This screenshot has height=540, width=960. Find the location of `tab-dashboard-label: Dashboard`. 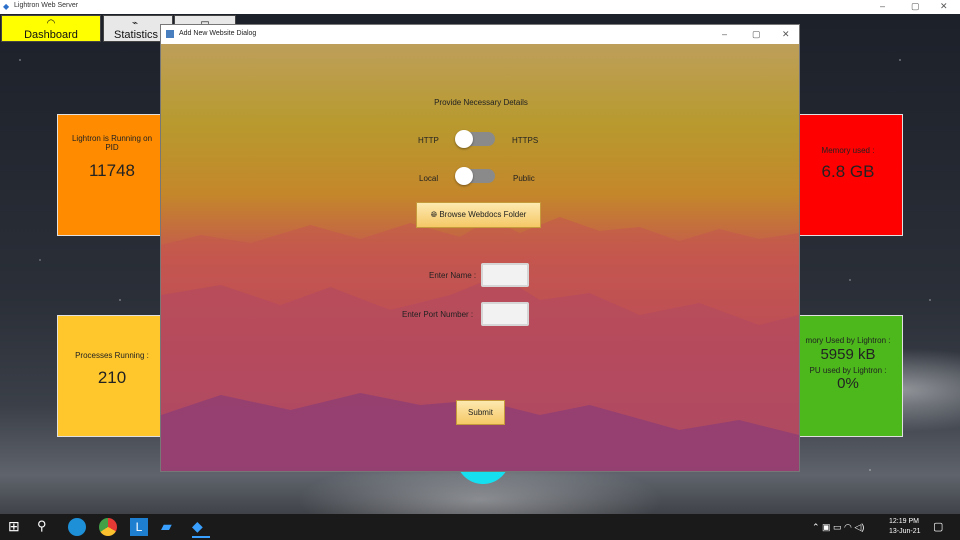

tab-dashboard-label: Dashboard is located at coordinates (51, 35).